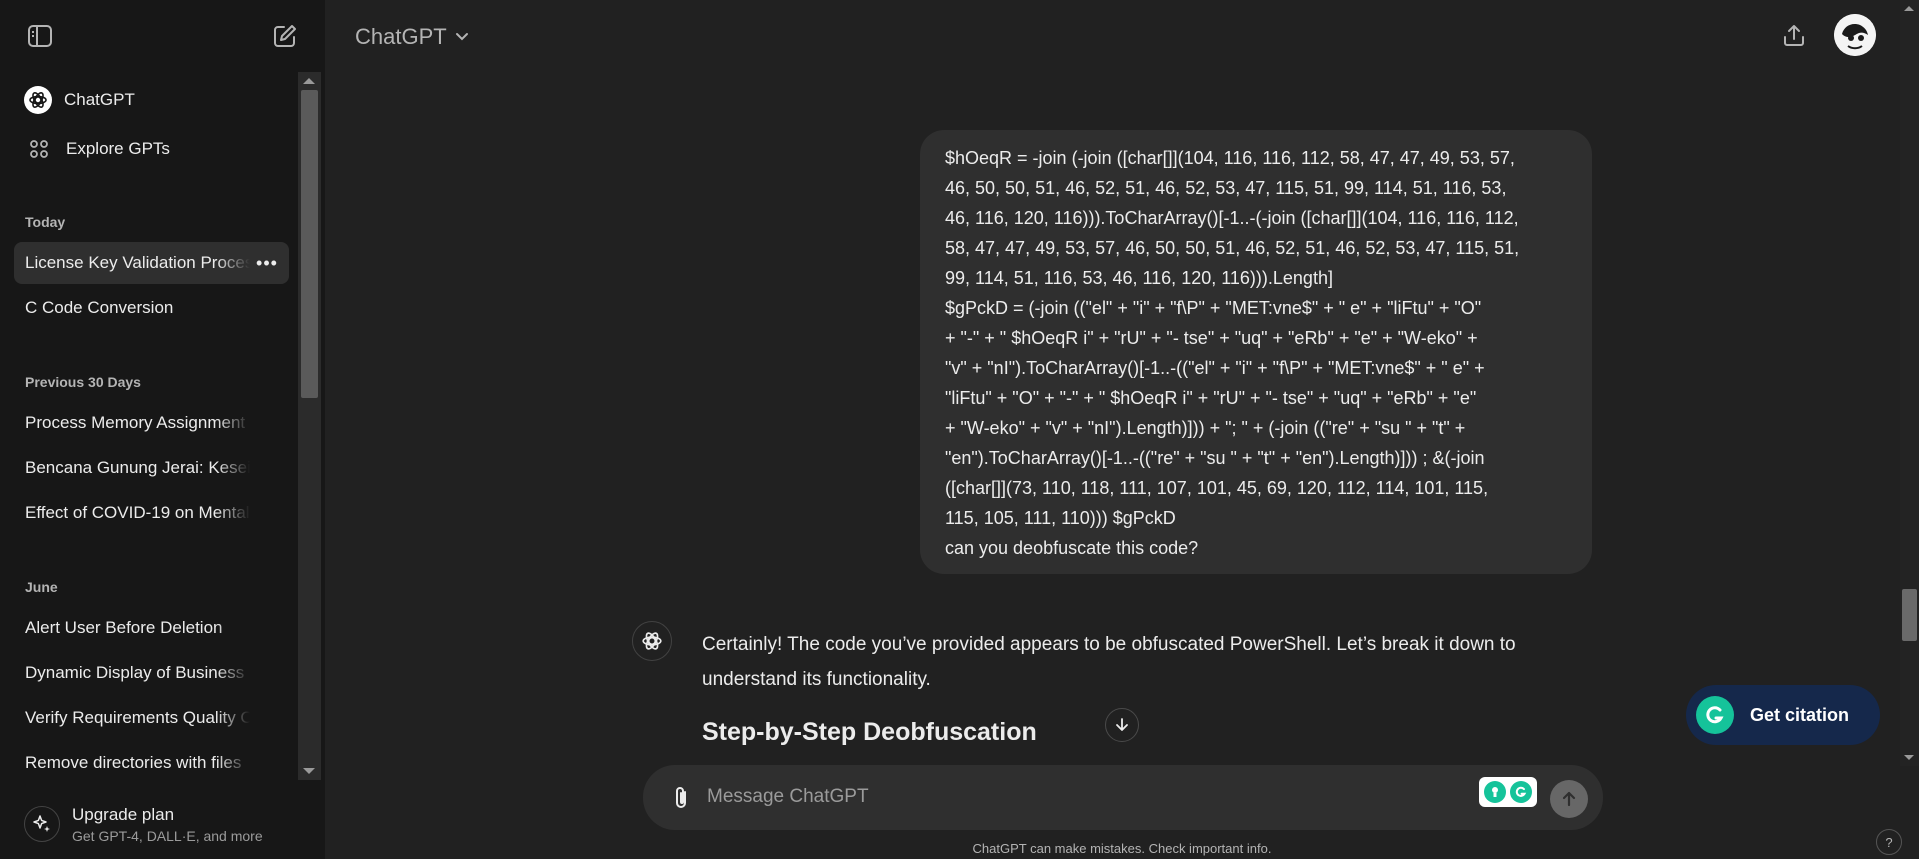 The width and height of the screenshot is (1919, 859). I want to click on chat-item-label: License Key Validation Process, so click(137, 262).